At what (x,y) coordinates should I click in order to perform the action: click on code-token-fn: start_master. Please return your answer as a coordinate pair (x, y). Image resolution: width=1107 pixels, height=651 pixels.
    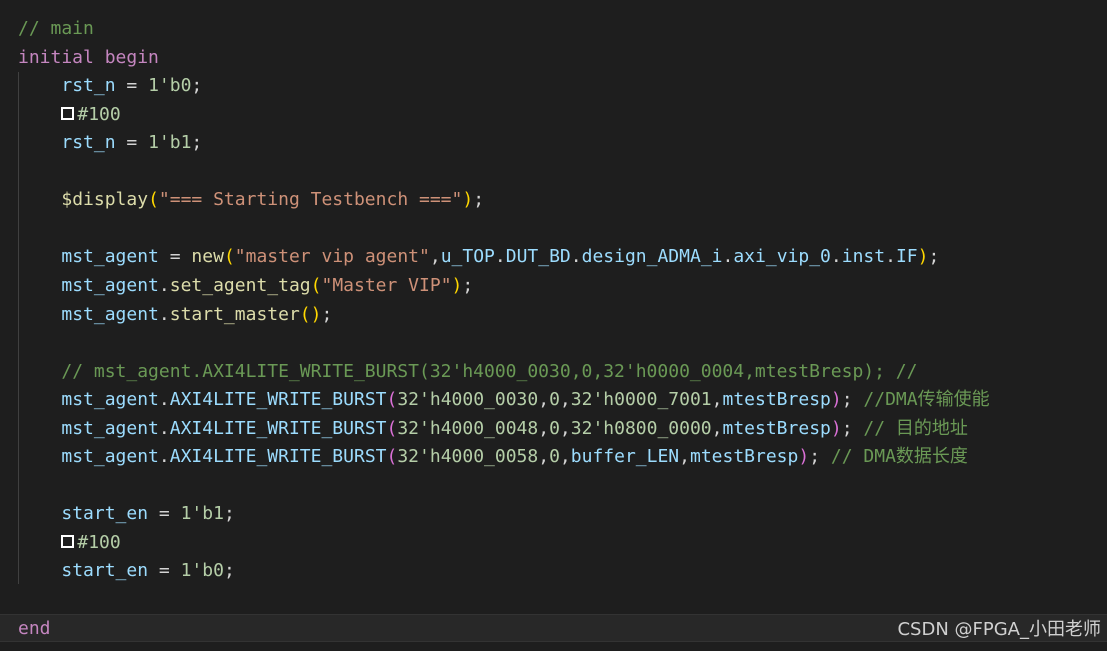
    Looking at the image, I should click on (234, 314).